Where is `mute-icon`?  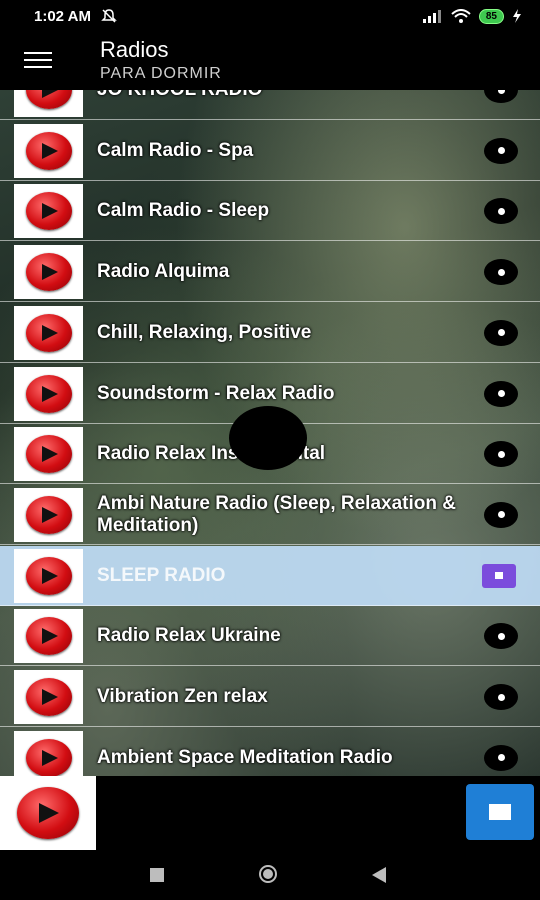
mute-icon is located at coordinates (109, 16).